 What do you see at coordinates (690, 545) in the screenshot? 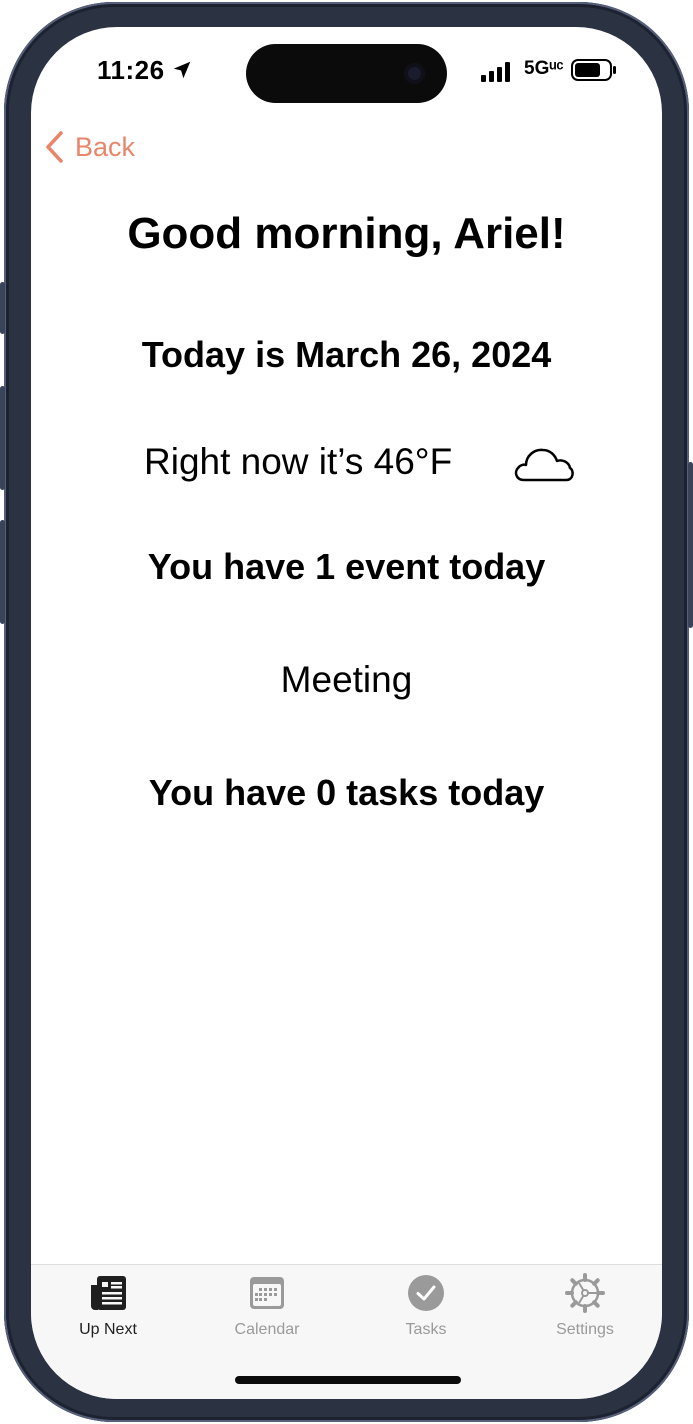
I see `power-button` at bounding box center [690, 545].